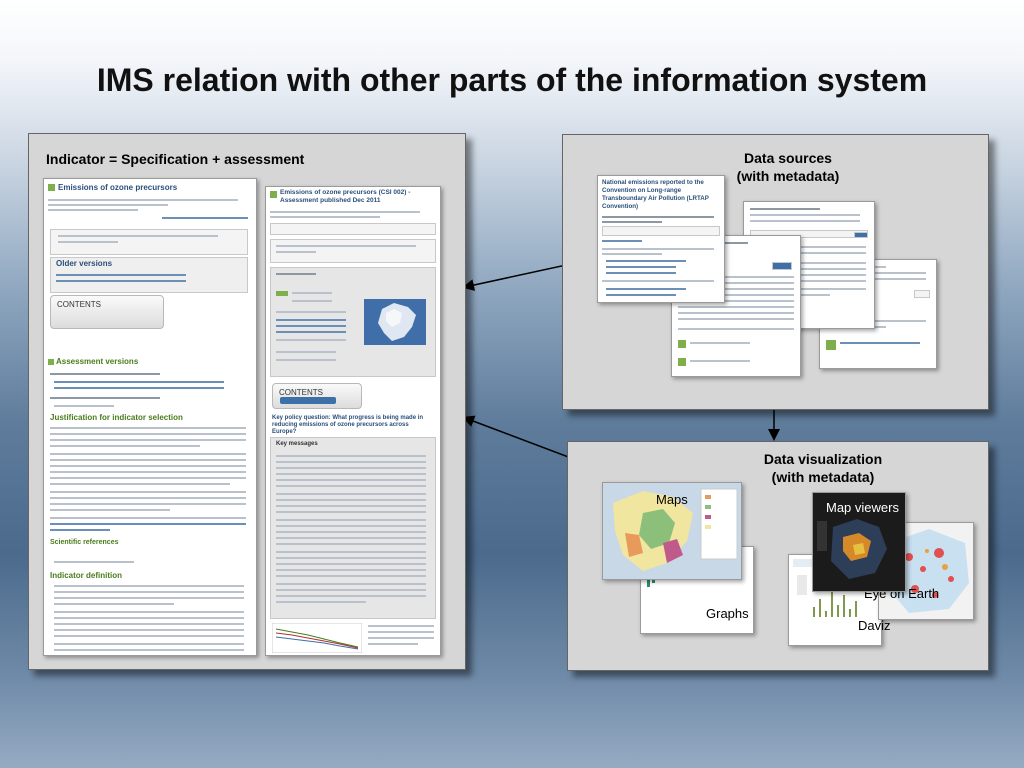 The image size is (1024, 768). Describe the element at coordinates (874, 625) in the screenshot. I see `daviz-callout: Daviz` at that location.